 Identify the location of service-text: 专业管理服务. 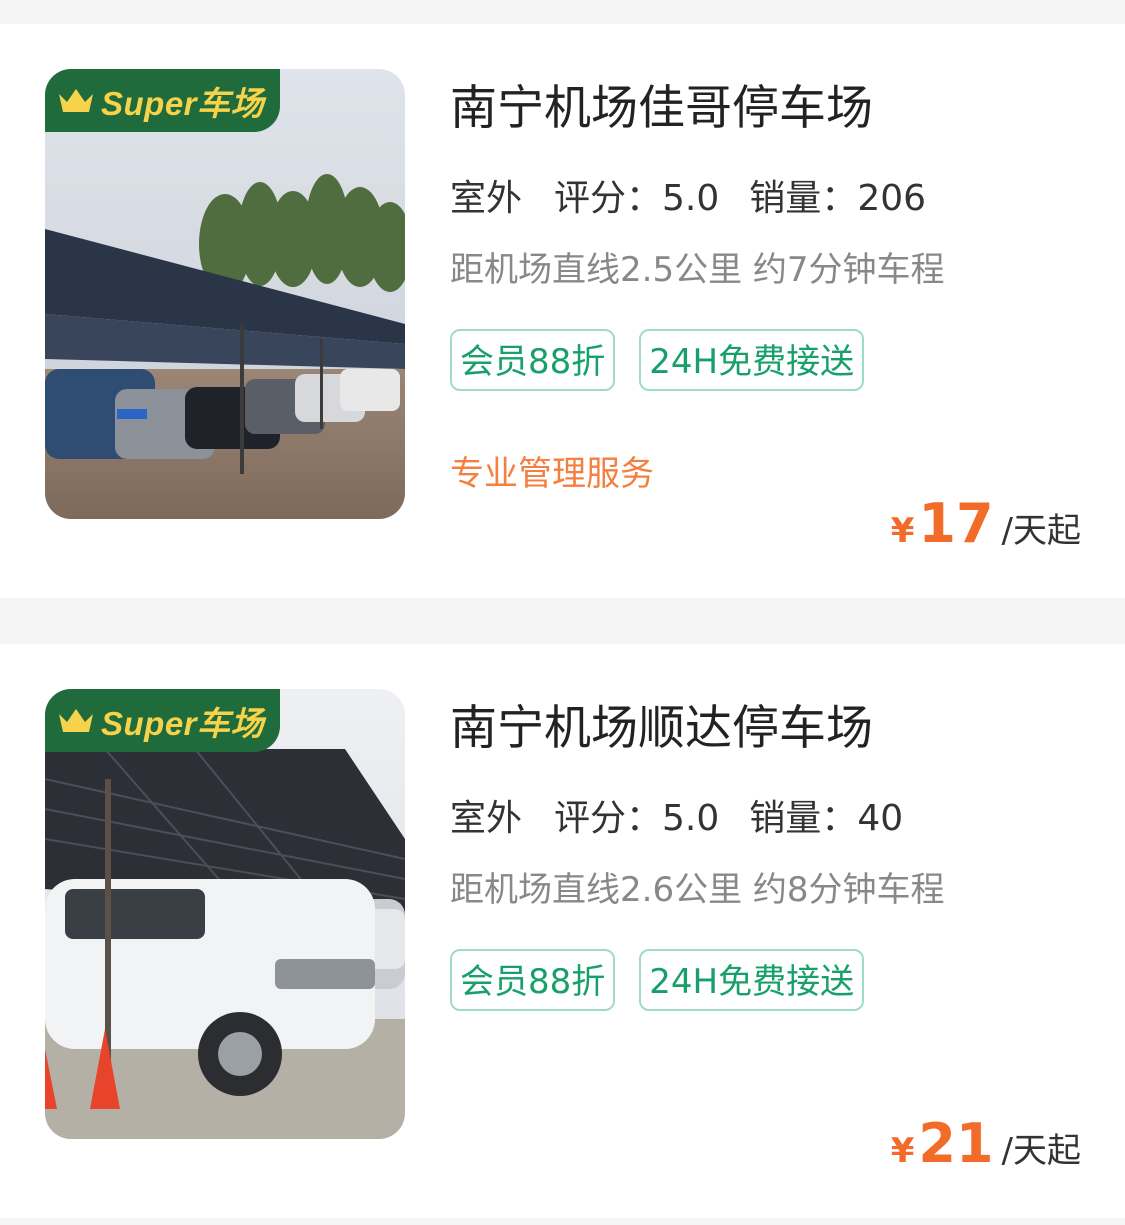
(552, 474).